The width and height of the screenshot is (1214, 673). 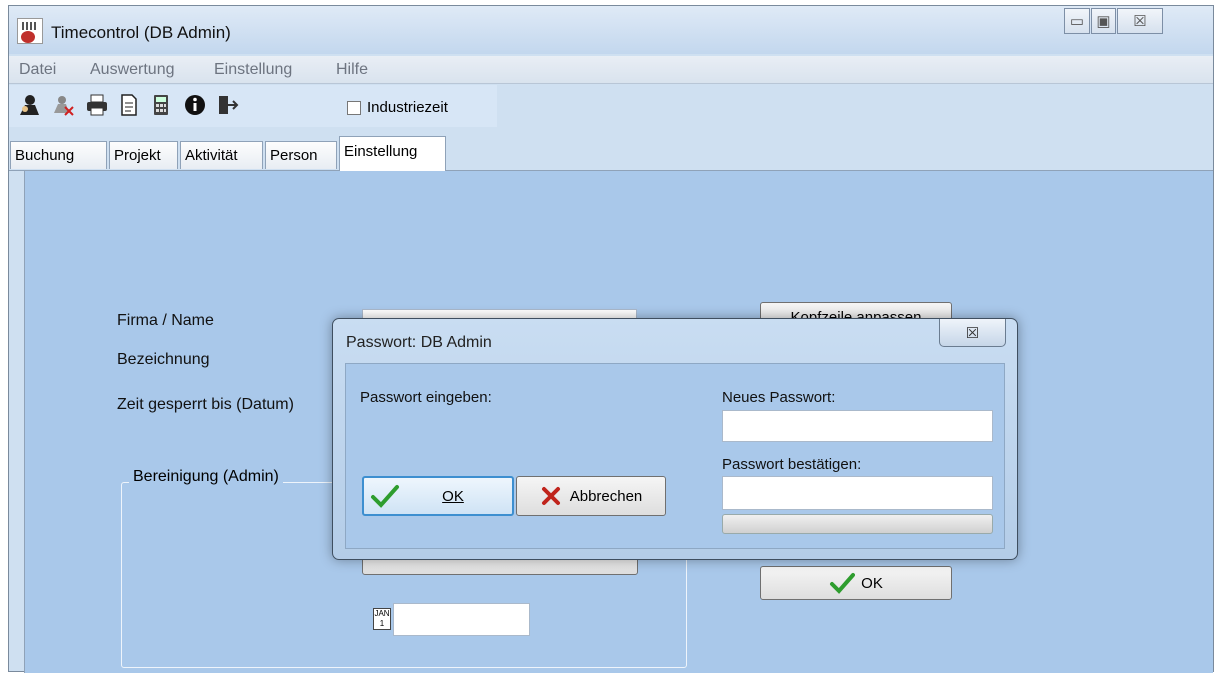 What do you see at coordinates (857, 426) in the screenshot?
I see `neues-passwort-input` at bounding box center [857, 426].